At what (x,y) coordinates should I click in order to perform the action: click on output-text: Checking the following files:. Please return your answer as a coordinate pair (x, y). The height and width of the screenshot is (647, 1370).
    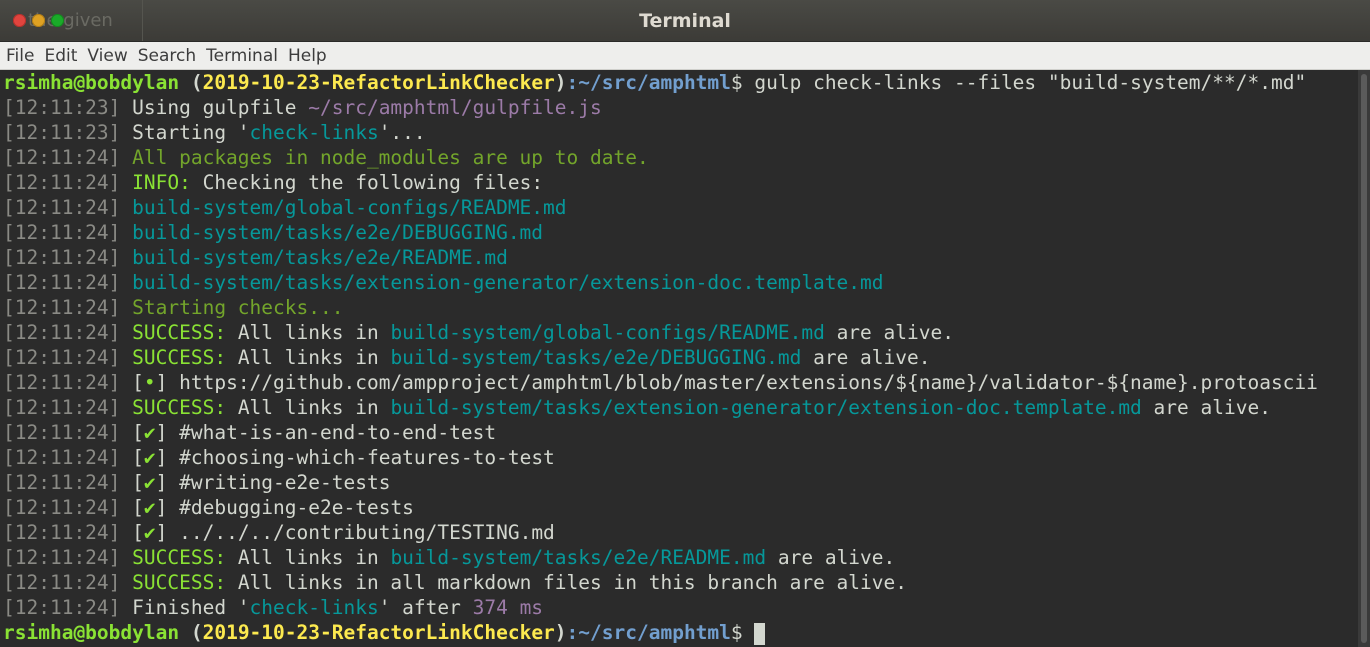
    Looking at the image, I should click on (373, 182).